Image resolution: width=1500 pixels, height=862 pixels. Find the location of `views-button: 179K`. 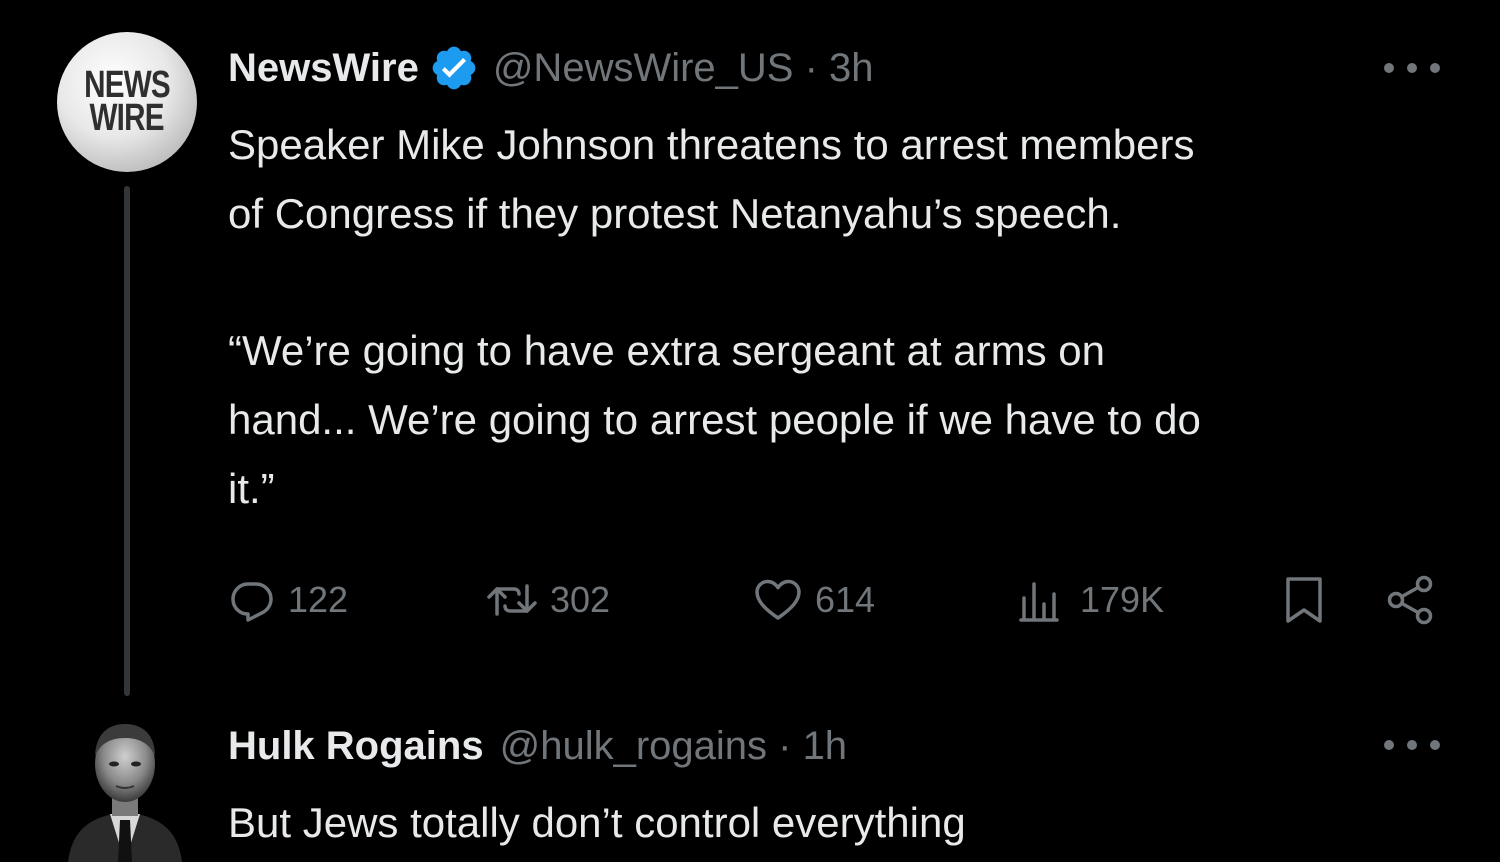

views-button: 179K is located at coordinates (1091, 600).